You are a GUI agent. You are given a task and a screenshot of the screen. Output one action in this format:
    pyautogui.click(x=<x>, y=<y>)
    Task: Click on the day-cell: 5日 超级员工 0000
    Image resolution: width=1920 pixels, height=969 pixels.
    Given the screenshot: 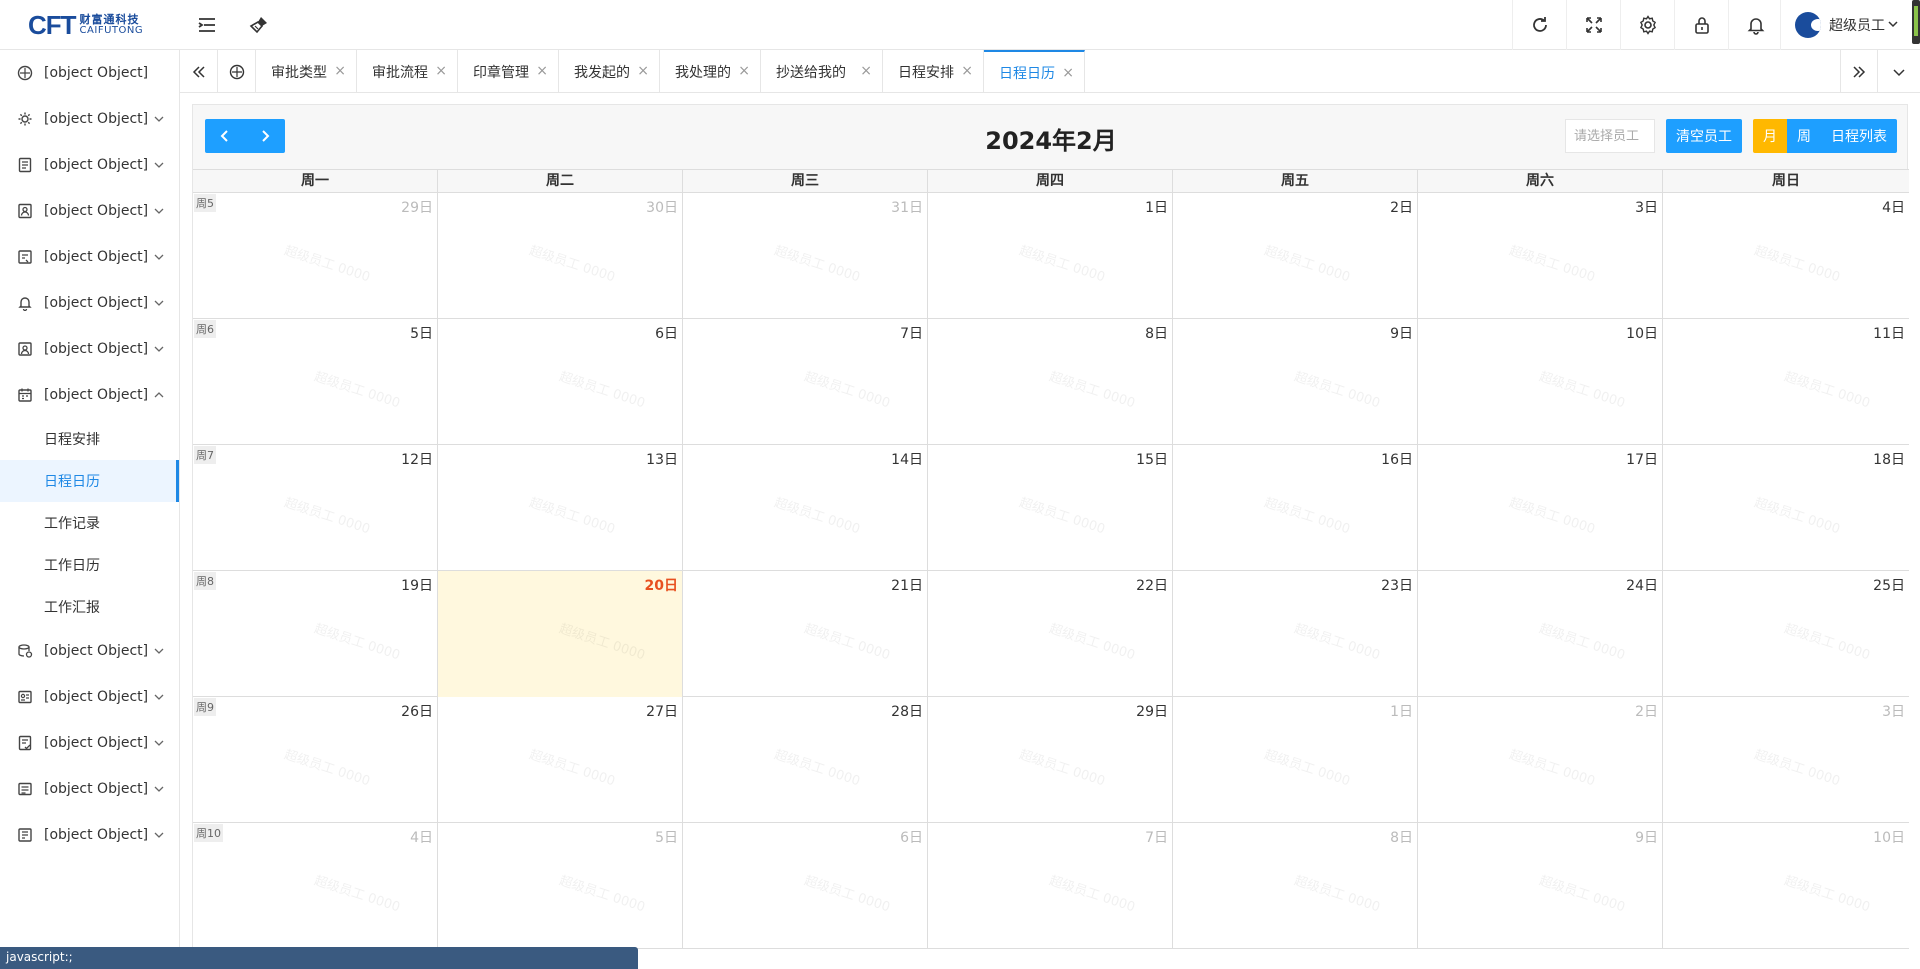 What is the action you would take?
    pyautogui.click(x=560, y=886)
    